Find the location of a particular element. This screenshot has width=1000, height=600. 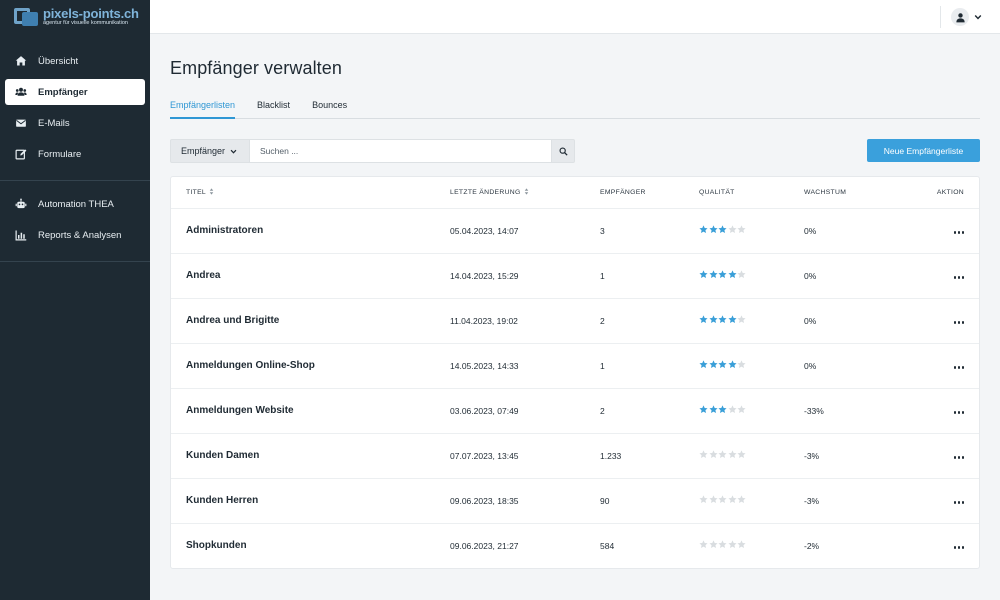

column-header-date: LETZTE ÄNDERUNG is located at coordinates (525, 193).